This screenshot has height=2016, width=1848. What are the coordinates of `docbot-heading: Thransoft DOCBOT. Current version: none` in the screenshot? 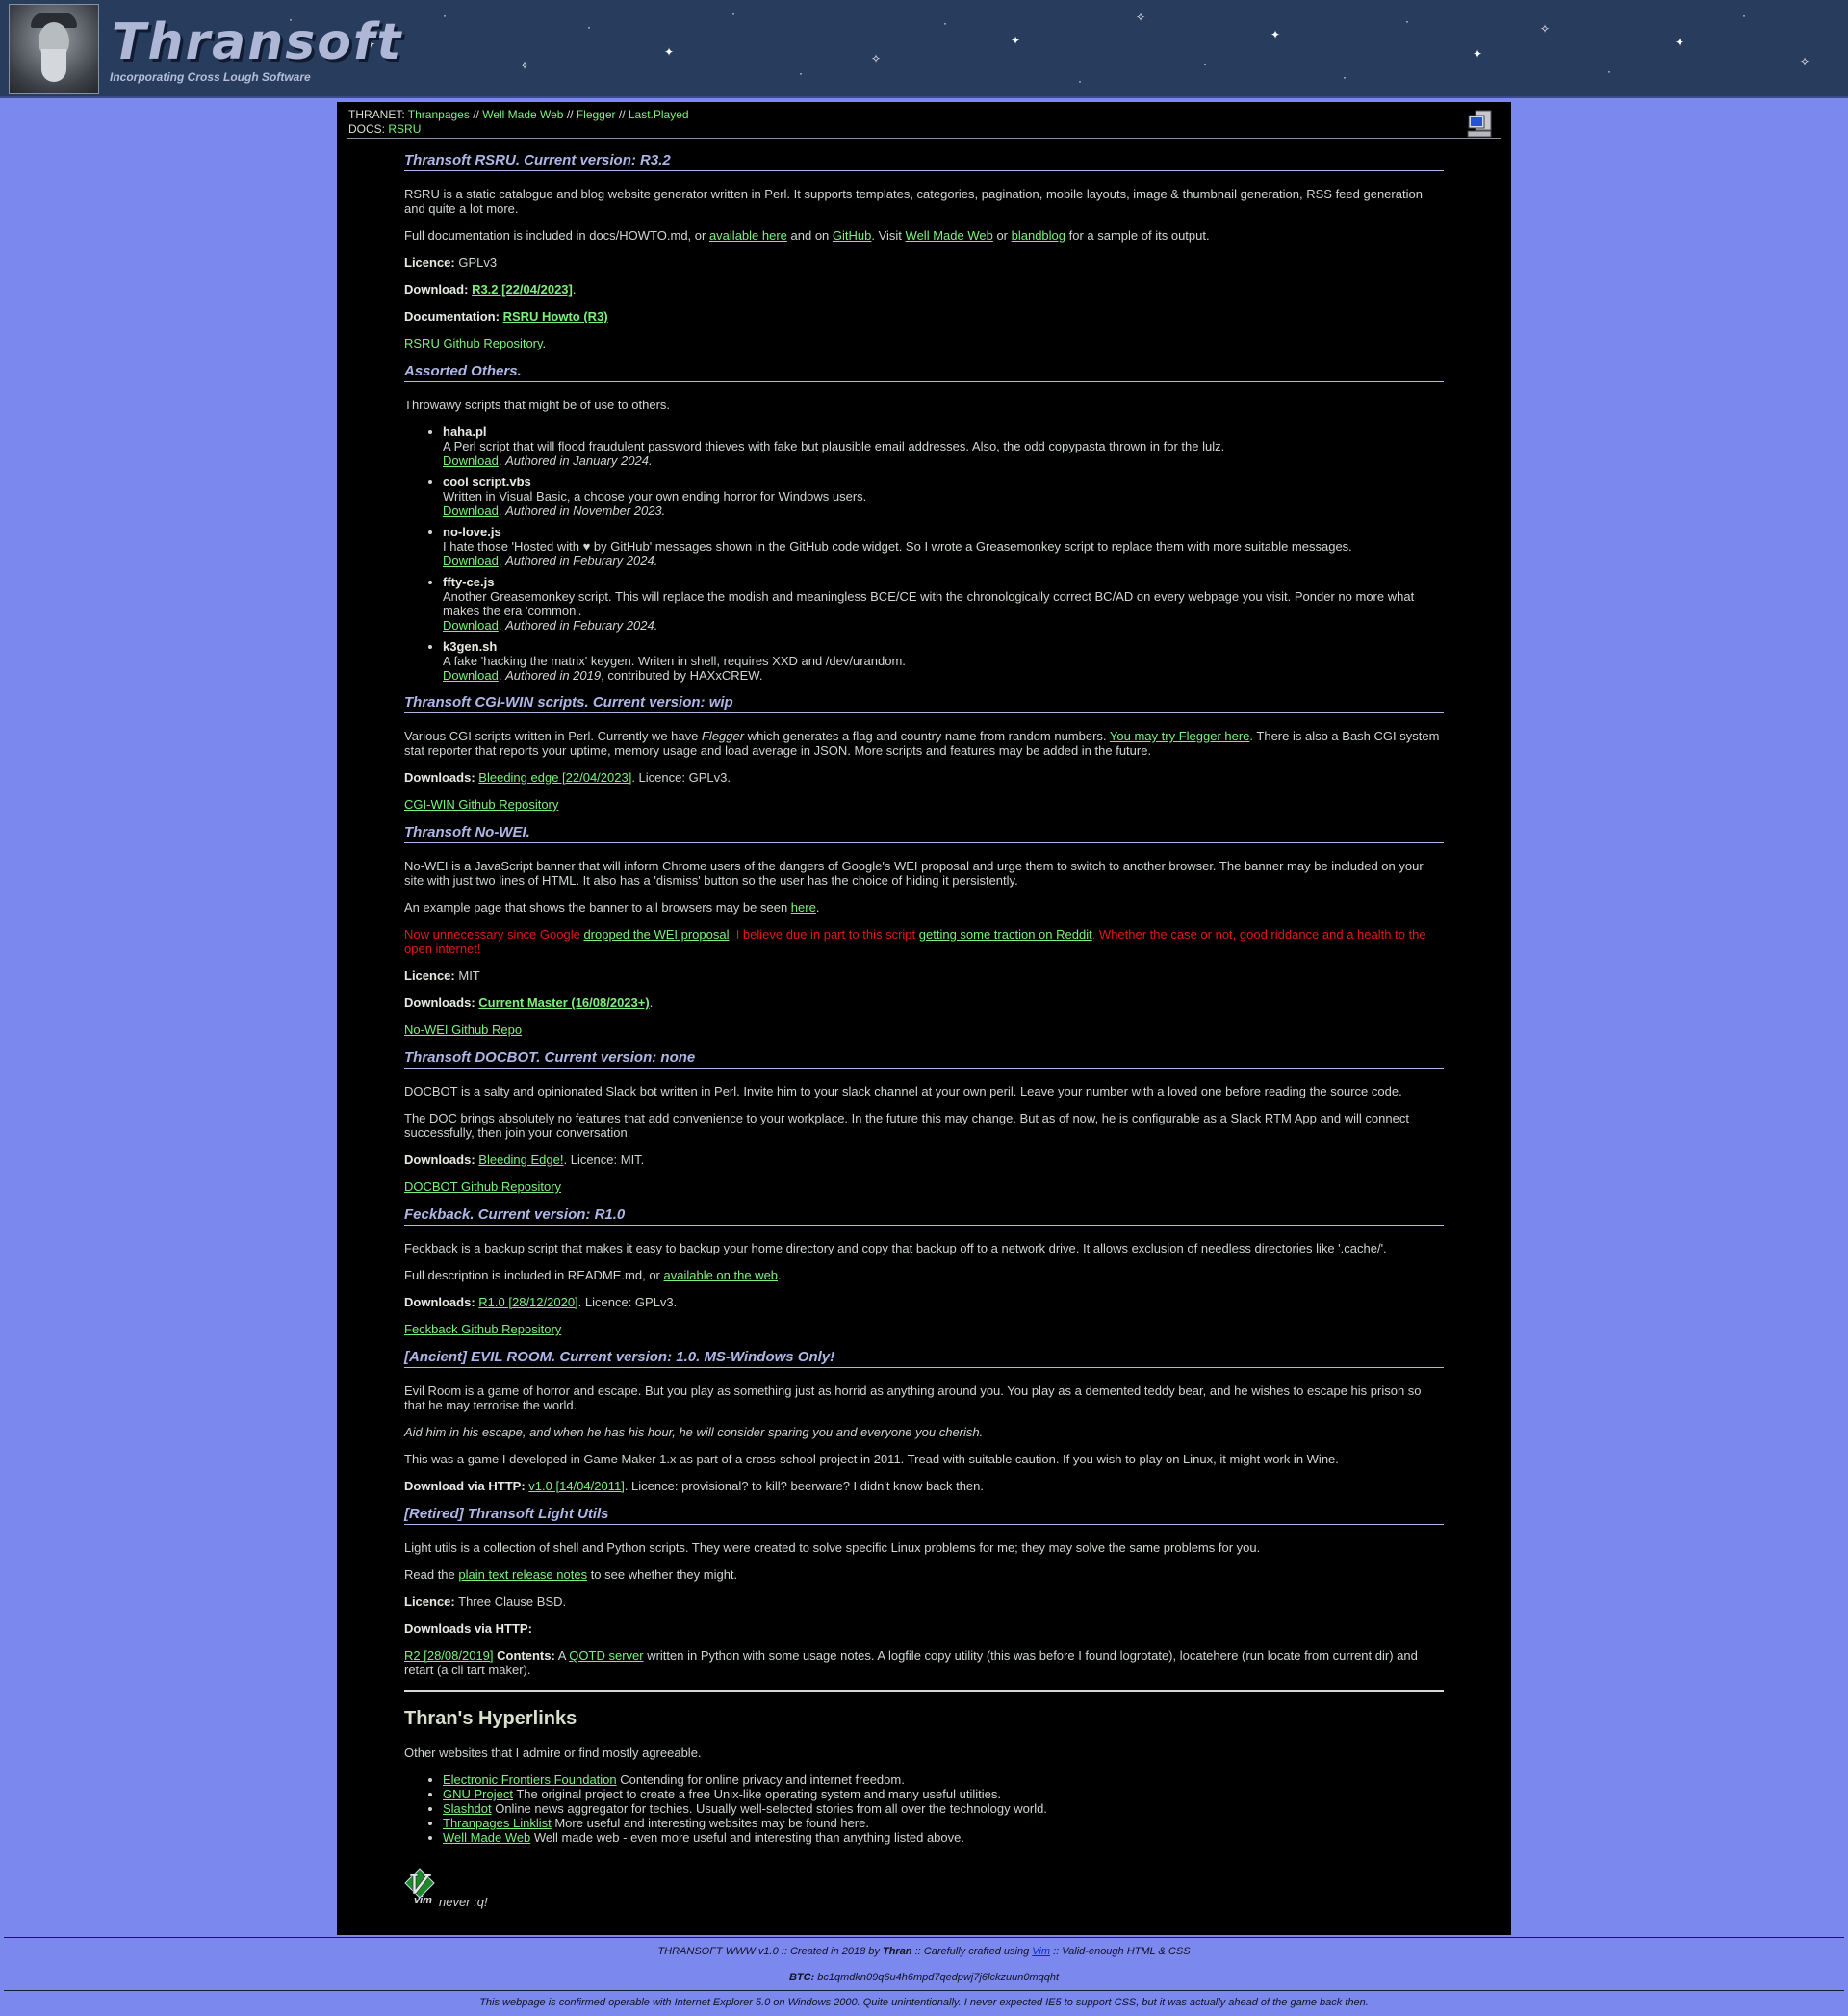 It's located at (924, 1059).